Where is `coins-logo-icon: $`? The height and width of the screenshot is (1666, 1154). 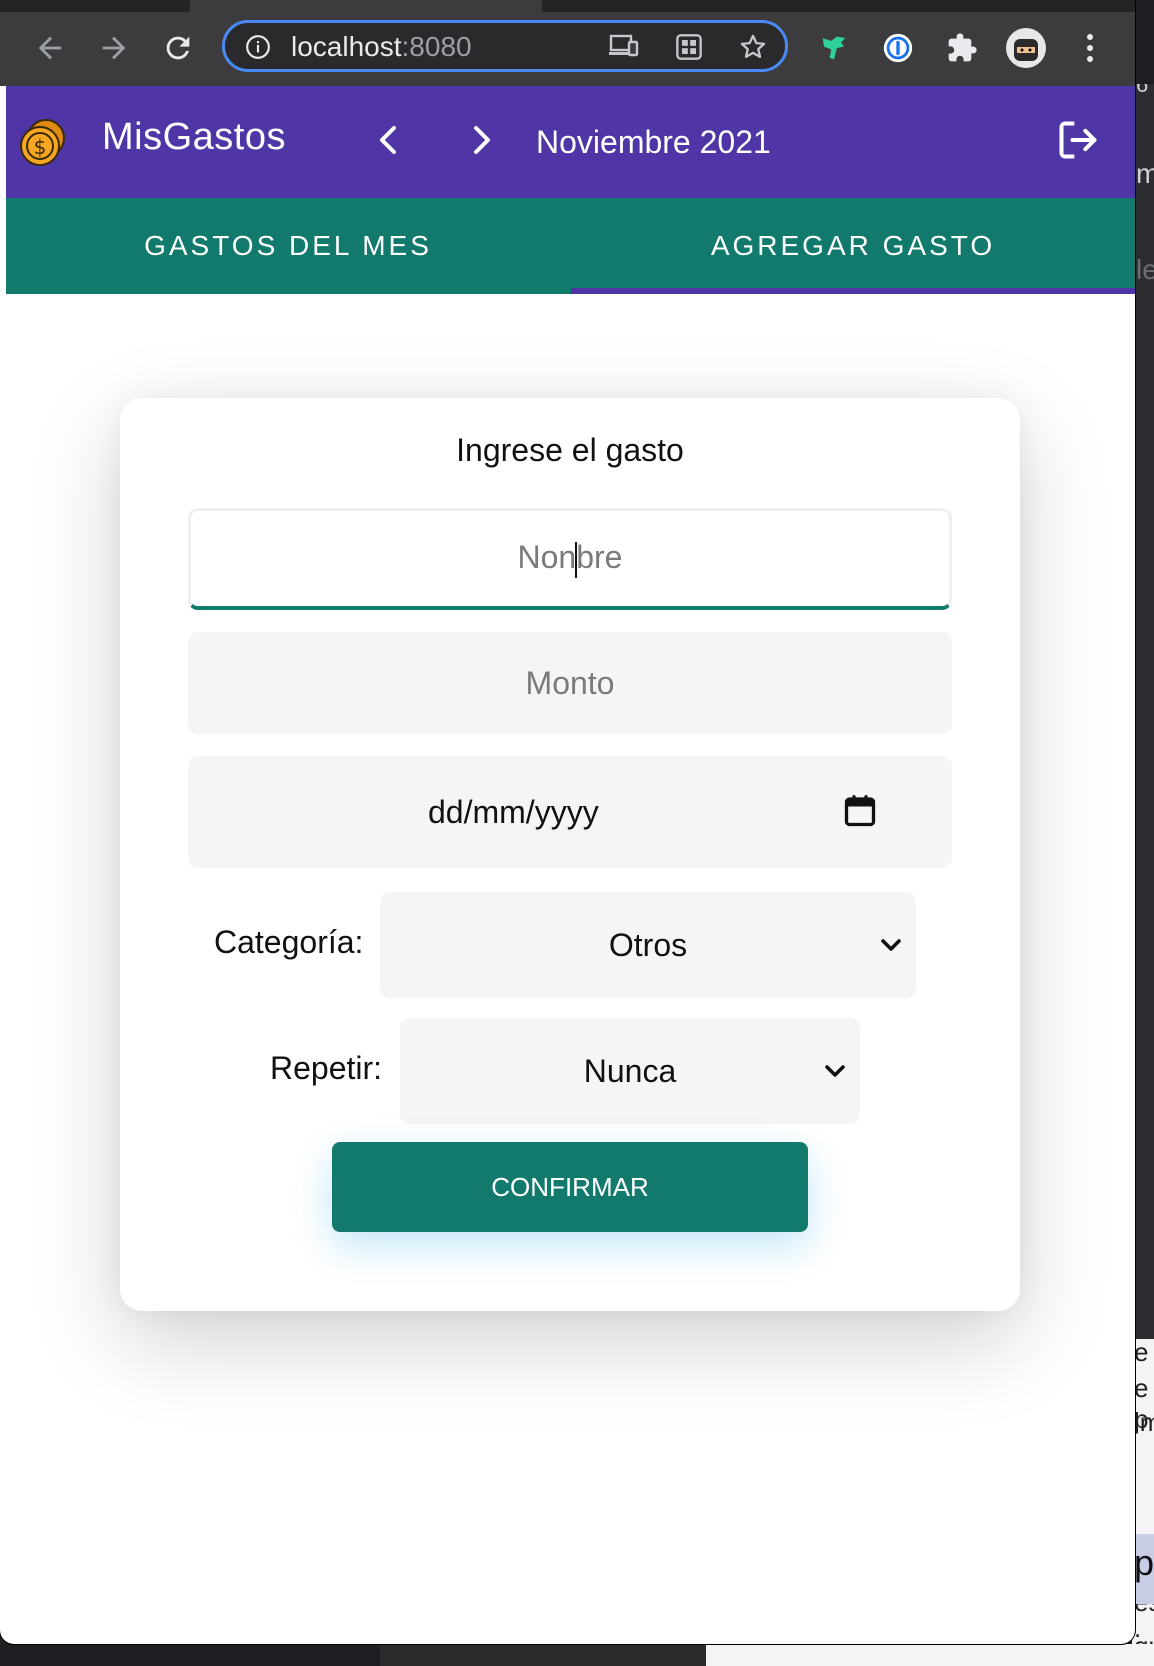 coins-logo-icon: $ is located at coordinates (42, 146).